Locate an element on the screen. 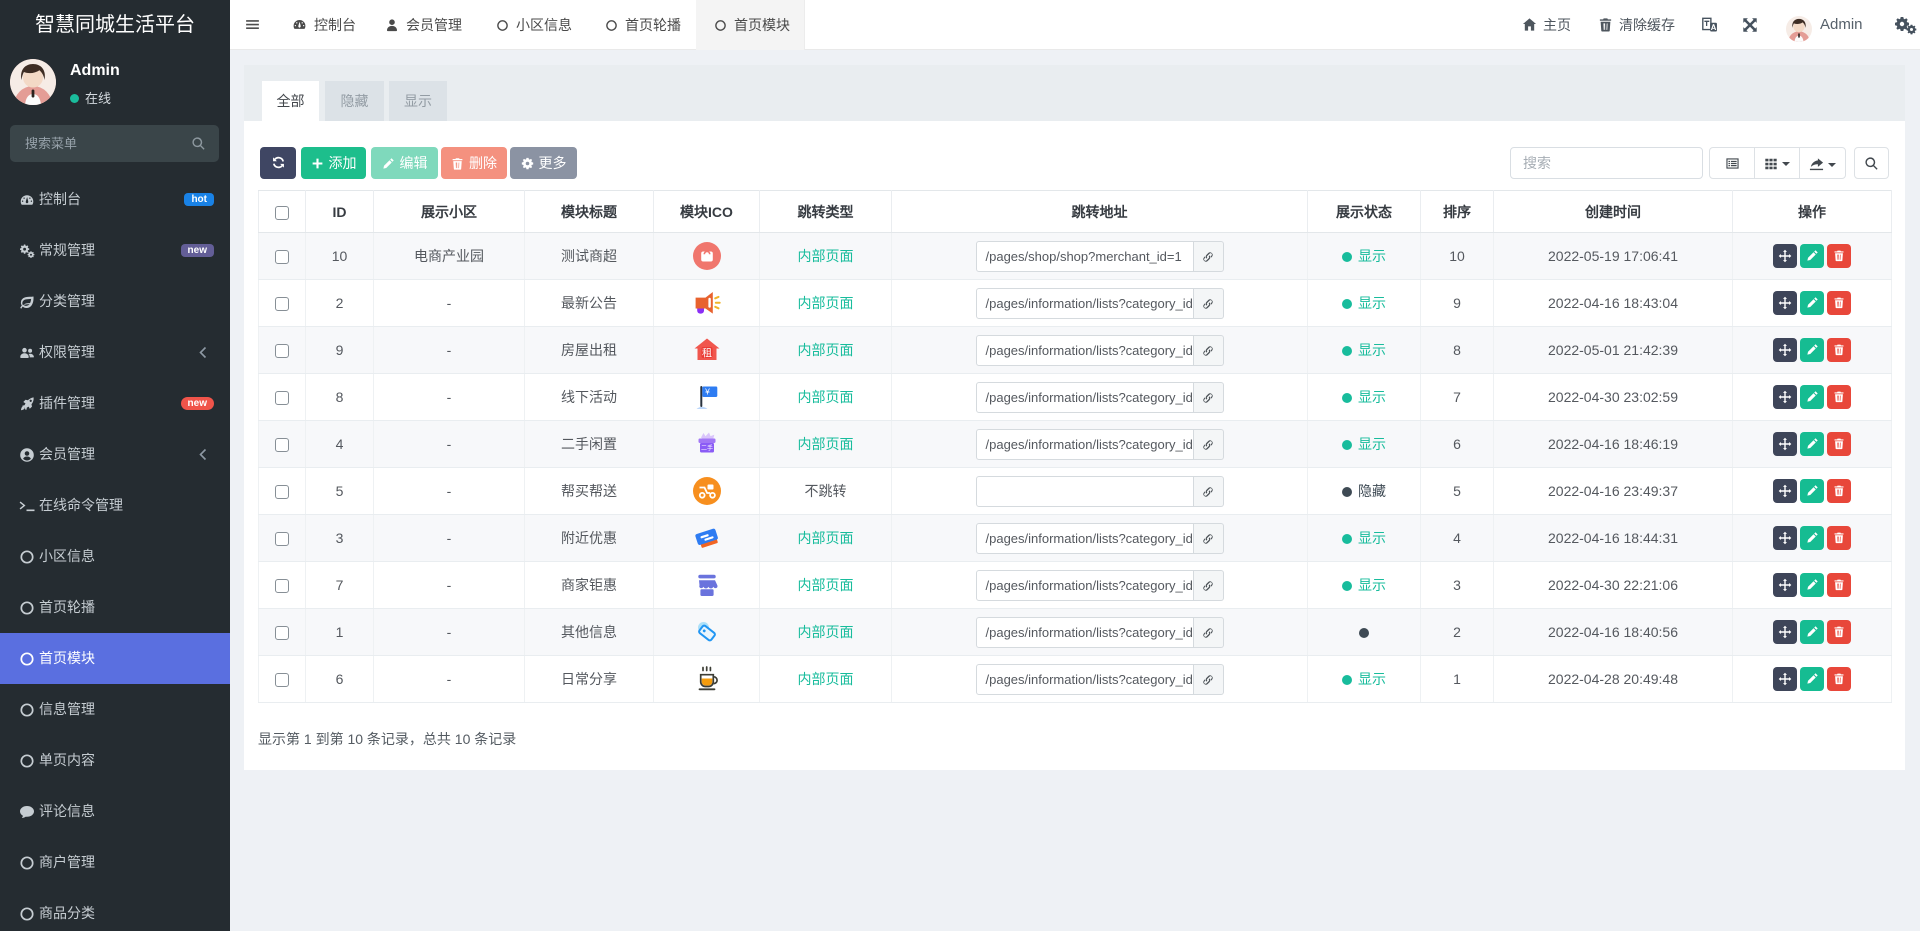 This screenshot has width=1920, height=931. svg-text: 二手 is located at coordinates (706, 448).